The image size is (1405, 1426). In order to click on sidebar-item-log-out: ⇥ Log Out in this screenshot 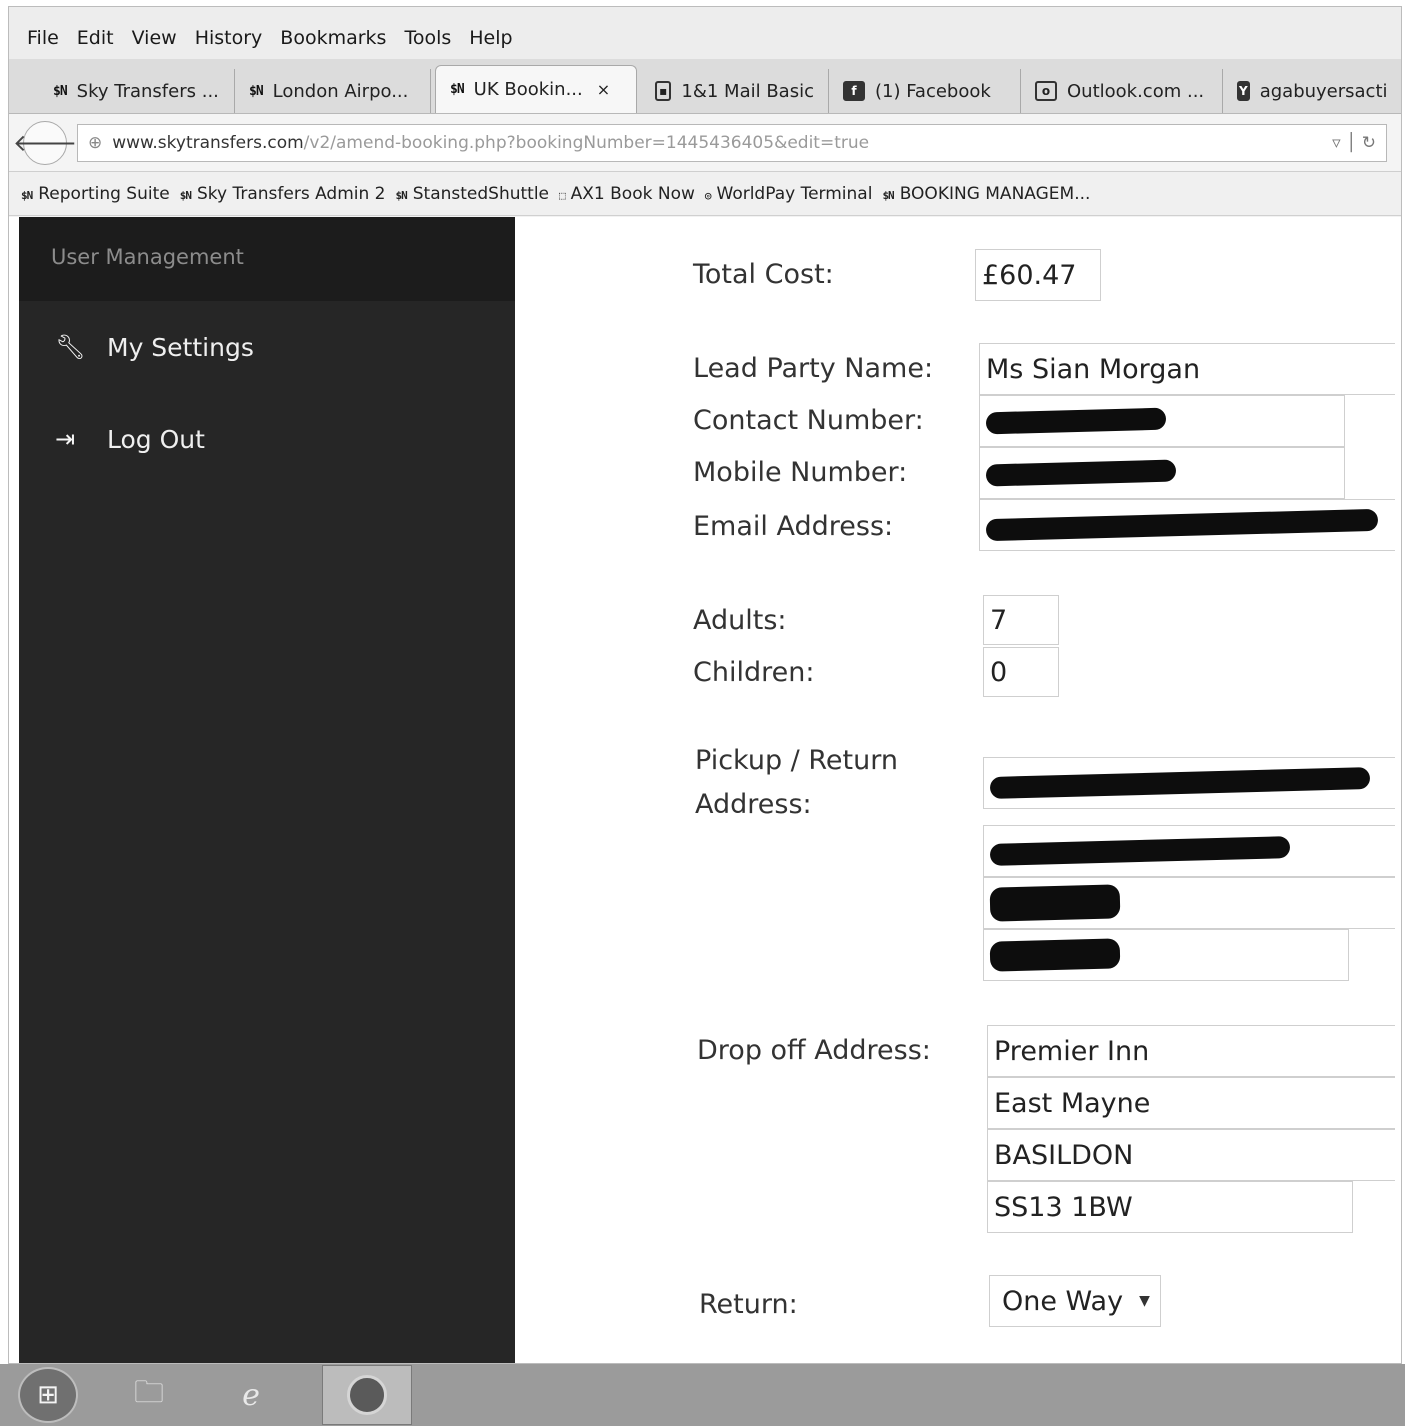, I will do `click(267, 439)`.